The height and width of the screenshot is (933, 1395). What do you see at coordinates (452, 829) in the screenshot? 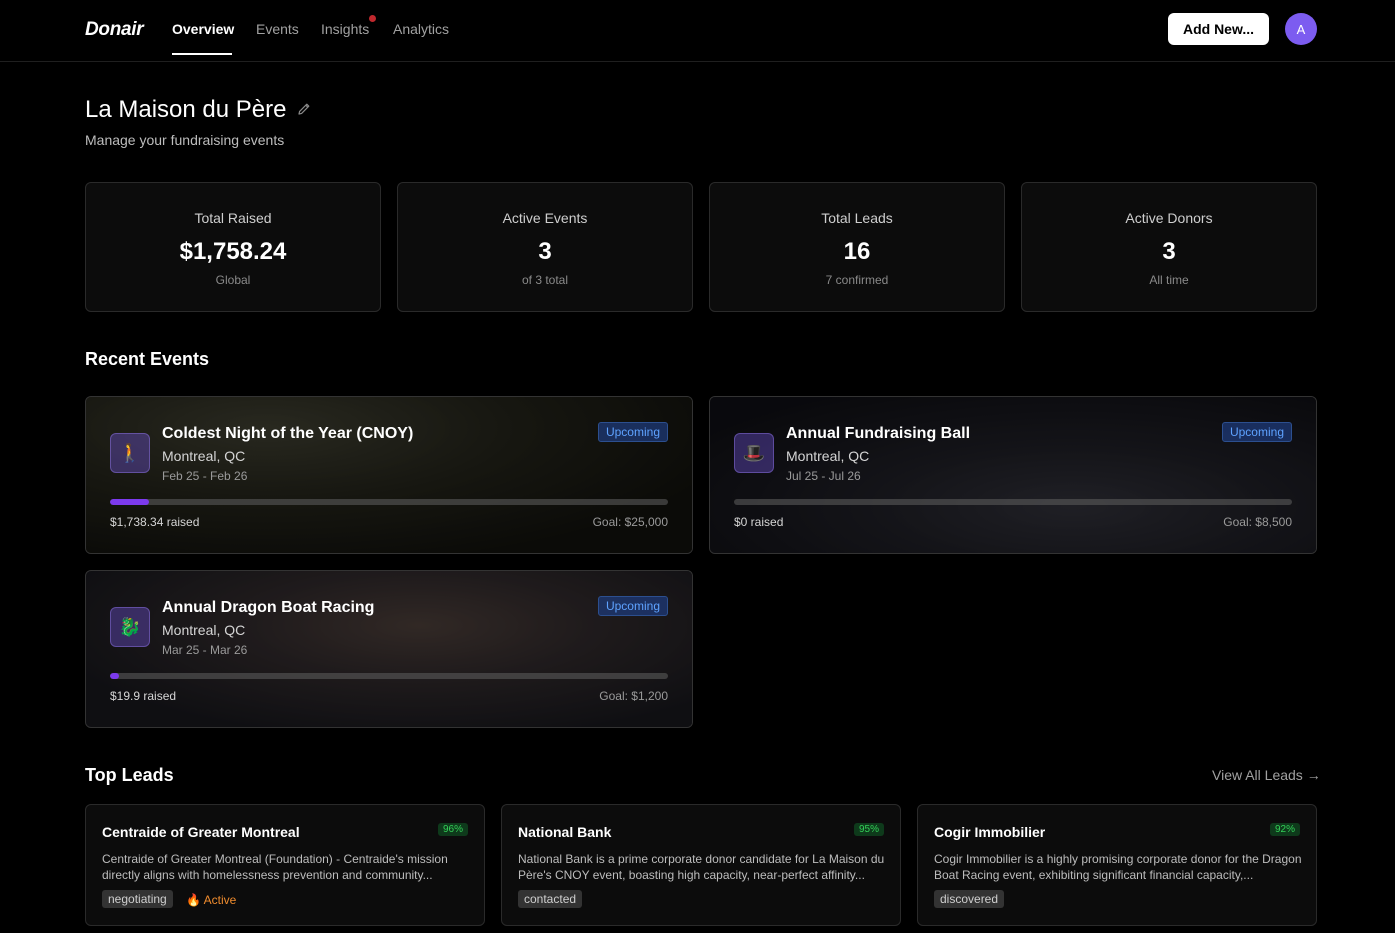
I see `score-badge: 96%` at bounding box center [452, 829].